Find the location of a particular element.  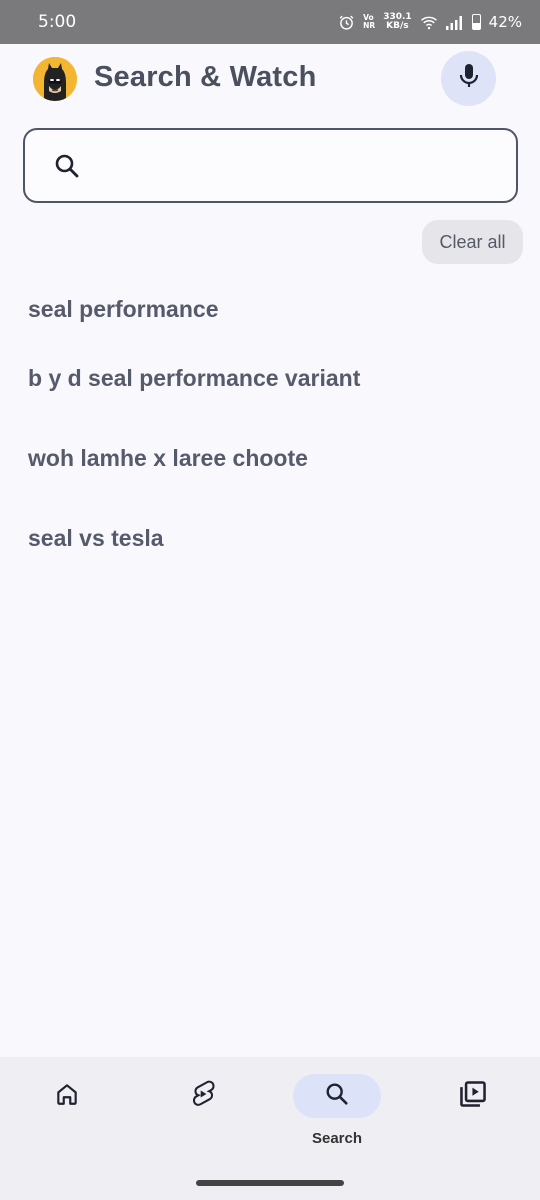

nav-library is located at coordinates (473, 1112).